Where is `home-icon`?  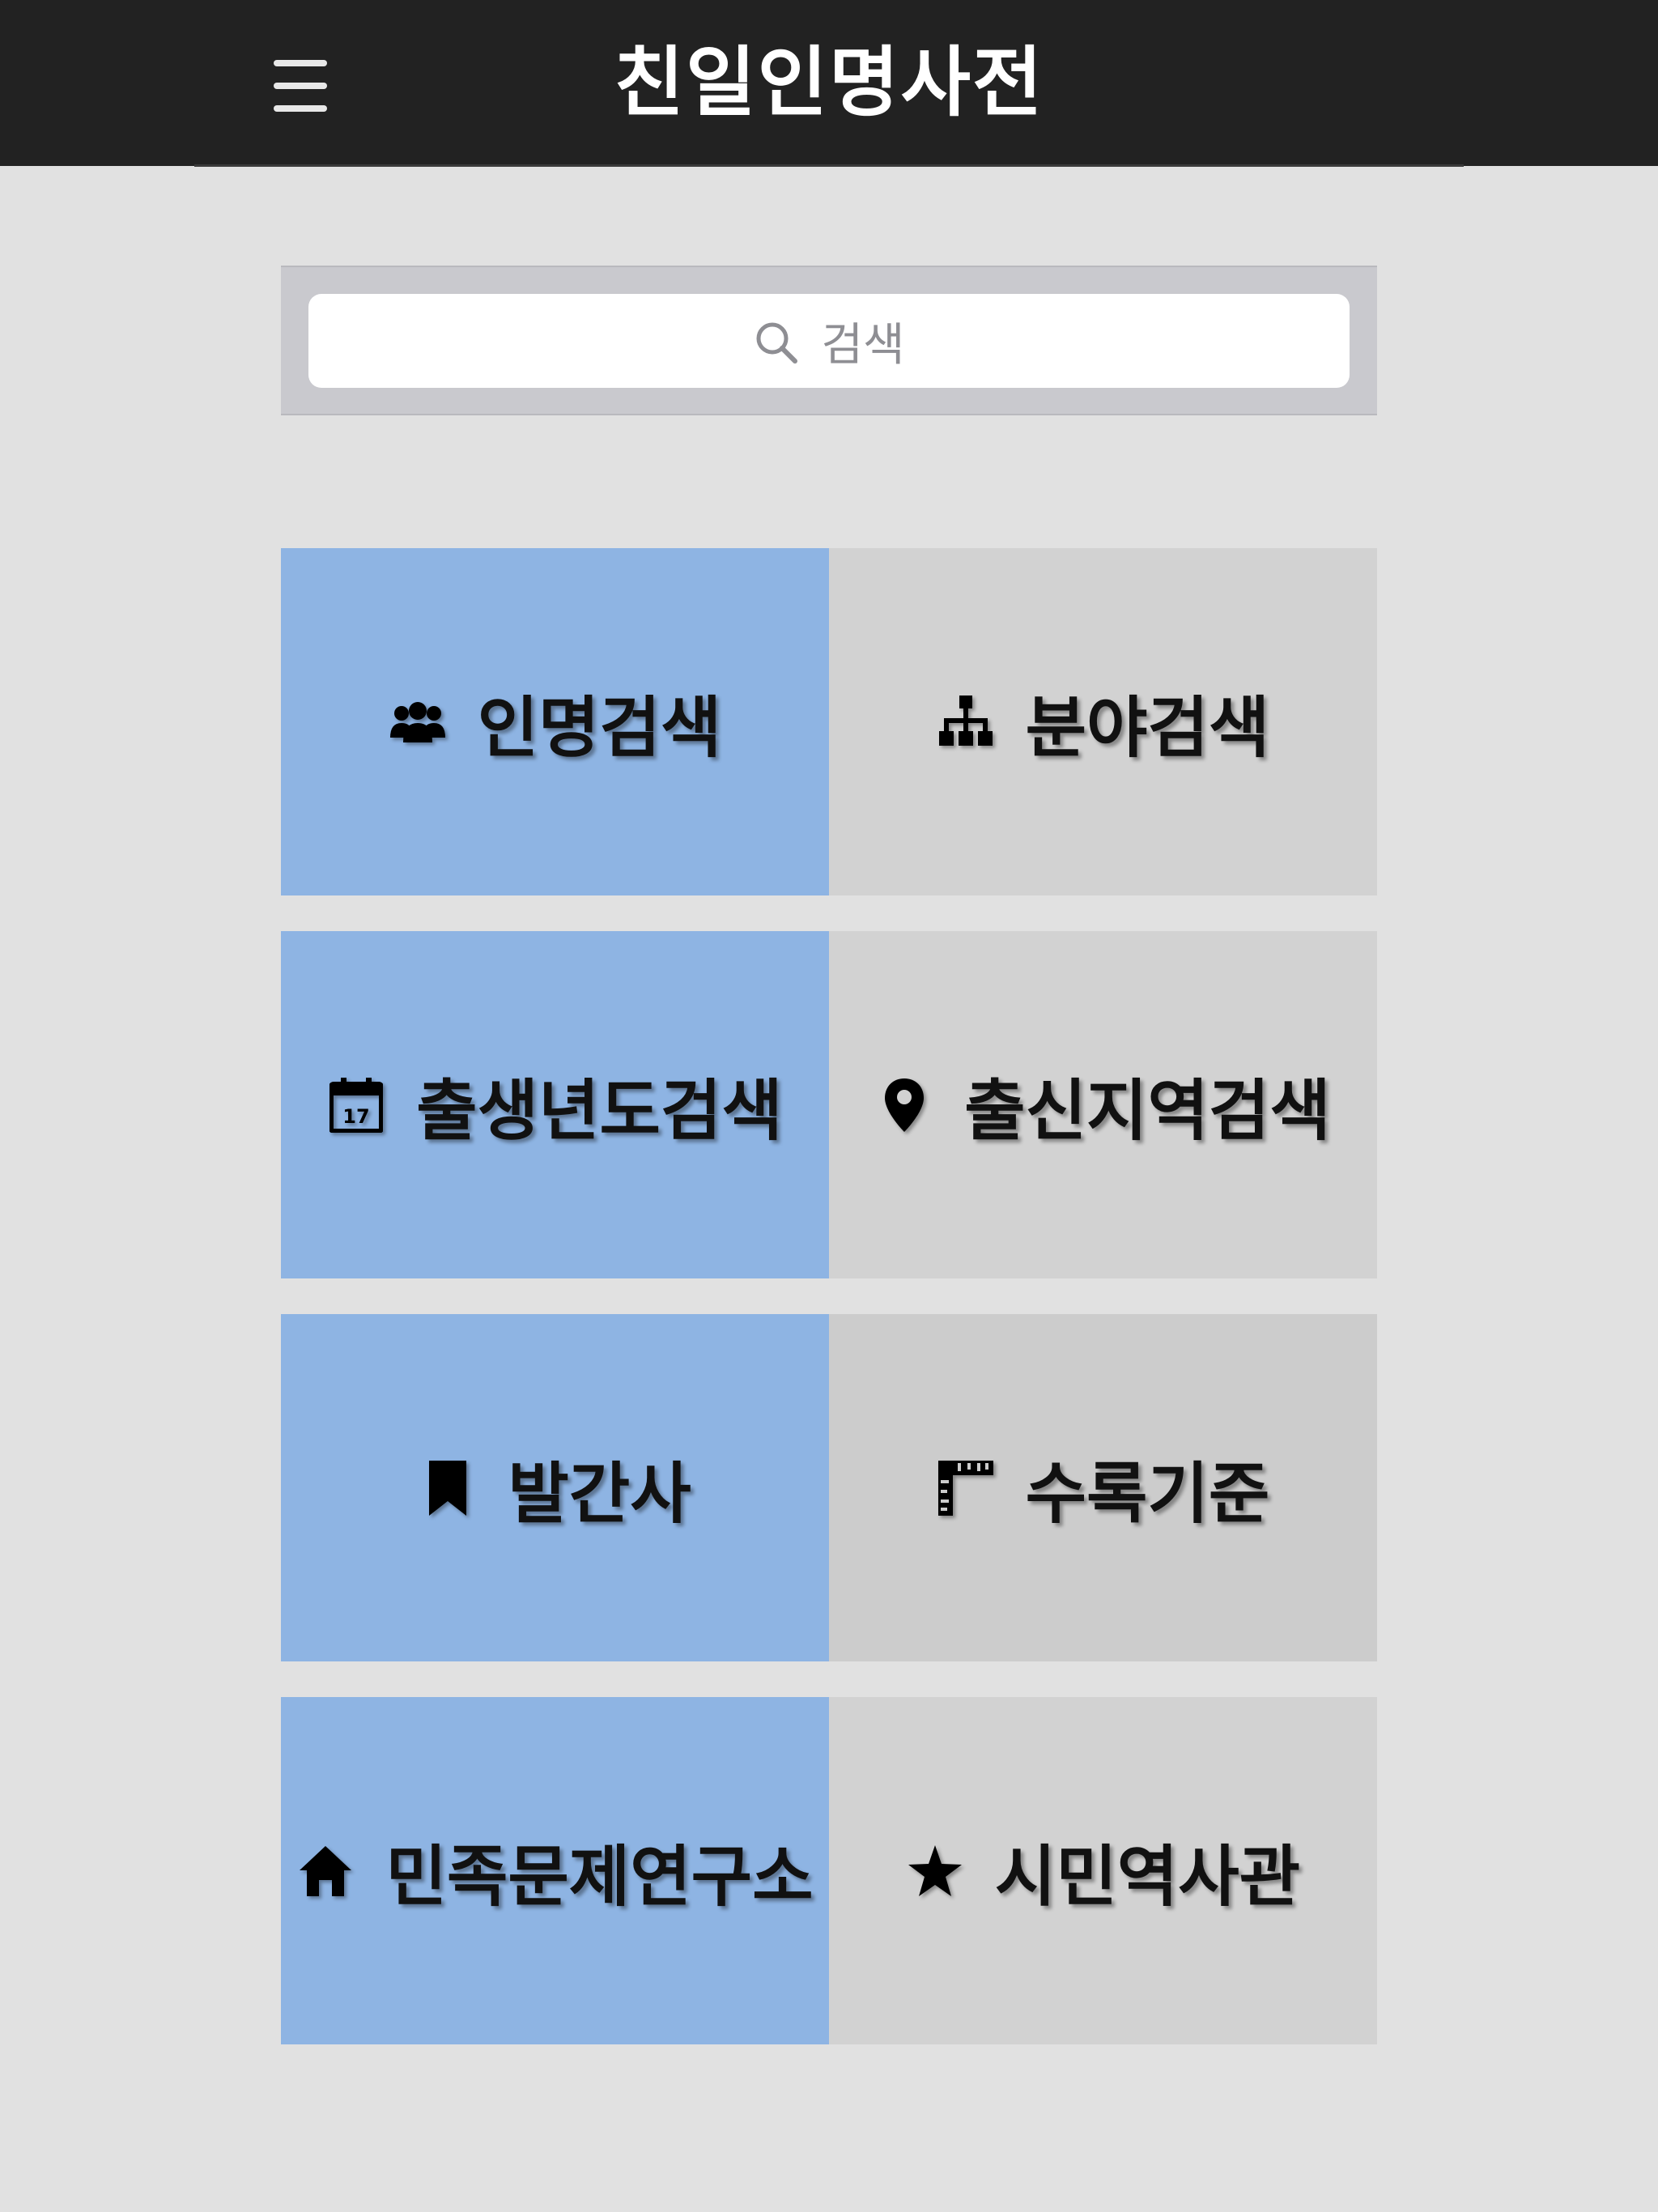
home-icon is located at coordinates (325, 1871).